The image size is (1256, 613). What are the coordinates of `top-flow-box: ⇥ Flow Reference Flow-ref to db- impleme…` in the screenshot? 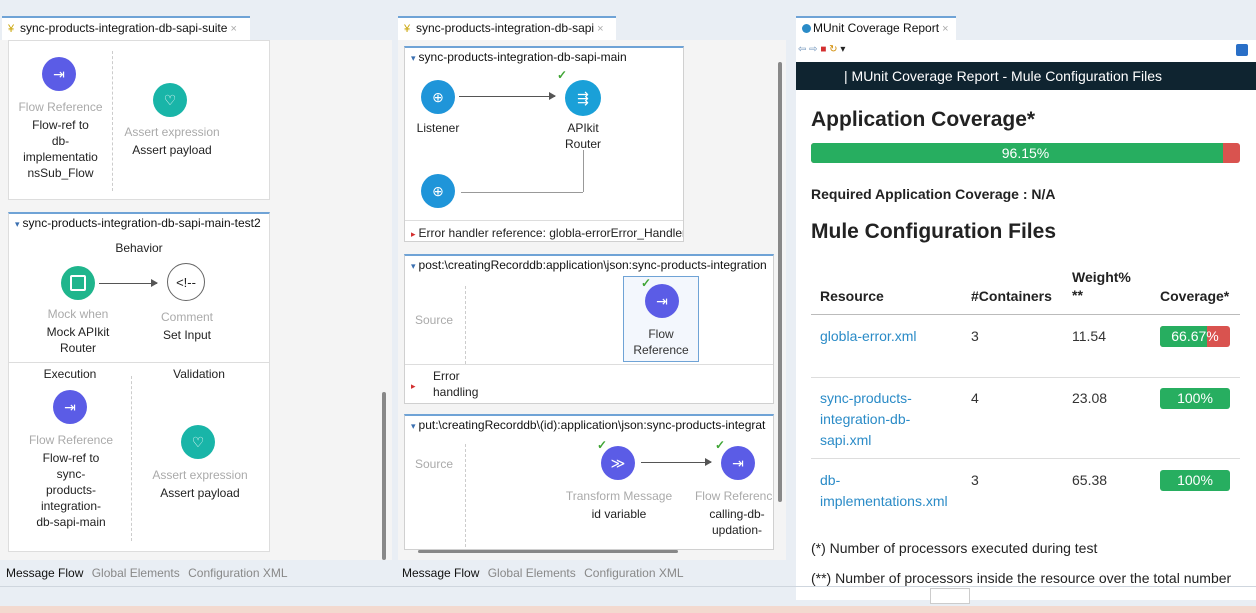 It's located at (139, 120).